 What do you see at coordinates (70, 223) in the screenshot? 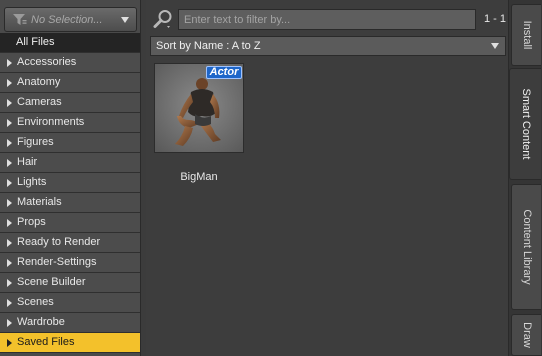
I see `category-item-props: Props` at bounding box center [70, 223].